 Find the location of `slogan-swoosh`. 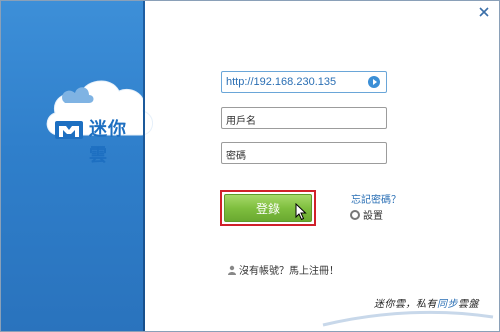

slogan-swoosh is located at coordinates (408, 318).